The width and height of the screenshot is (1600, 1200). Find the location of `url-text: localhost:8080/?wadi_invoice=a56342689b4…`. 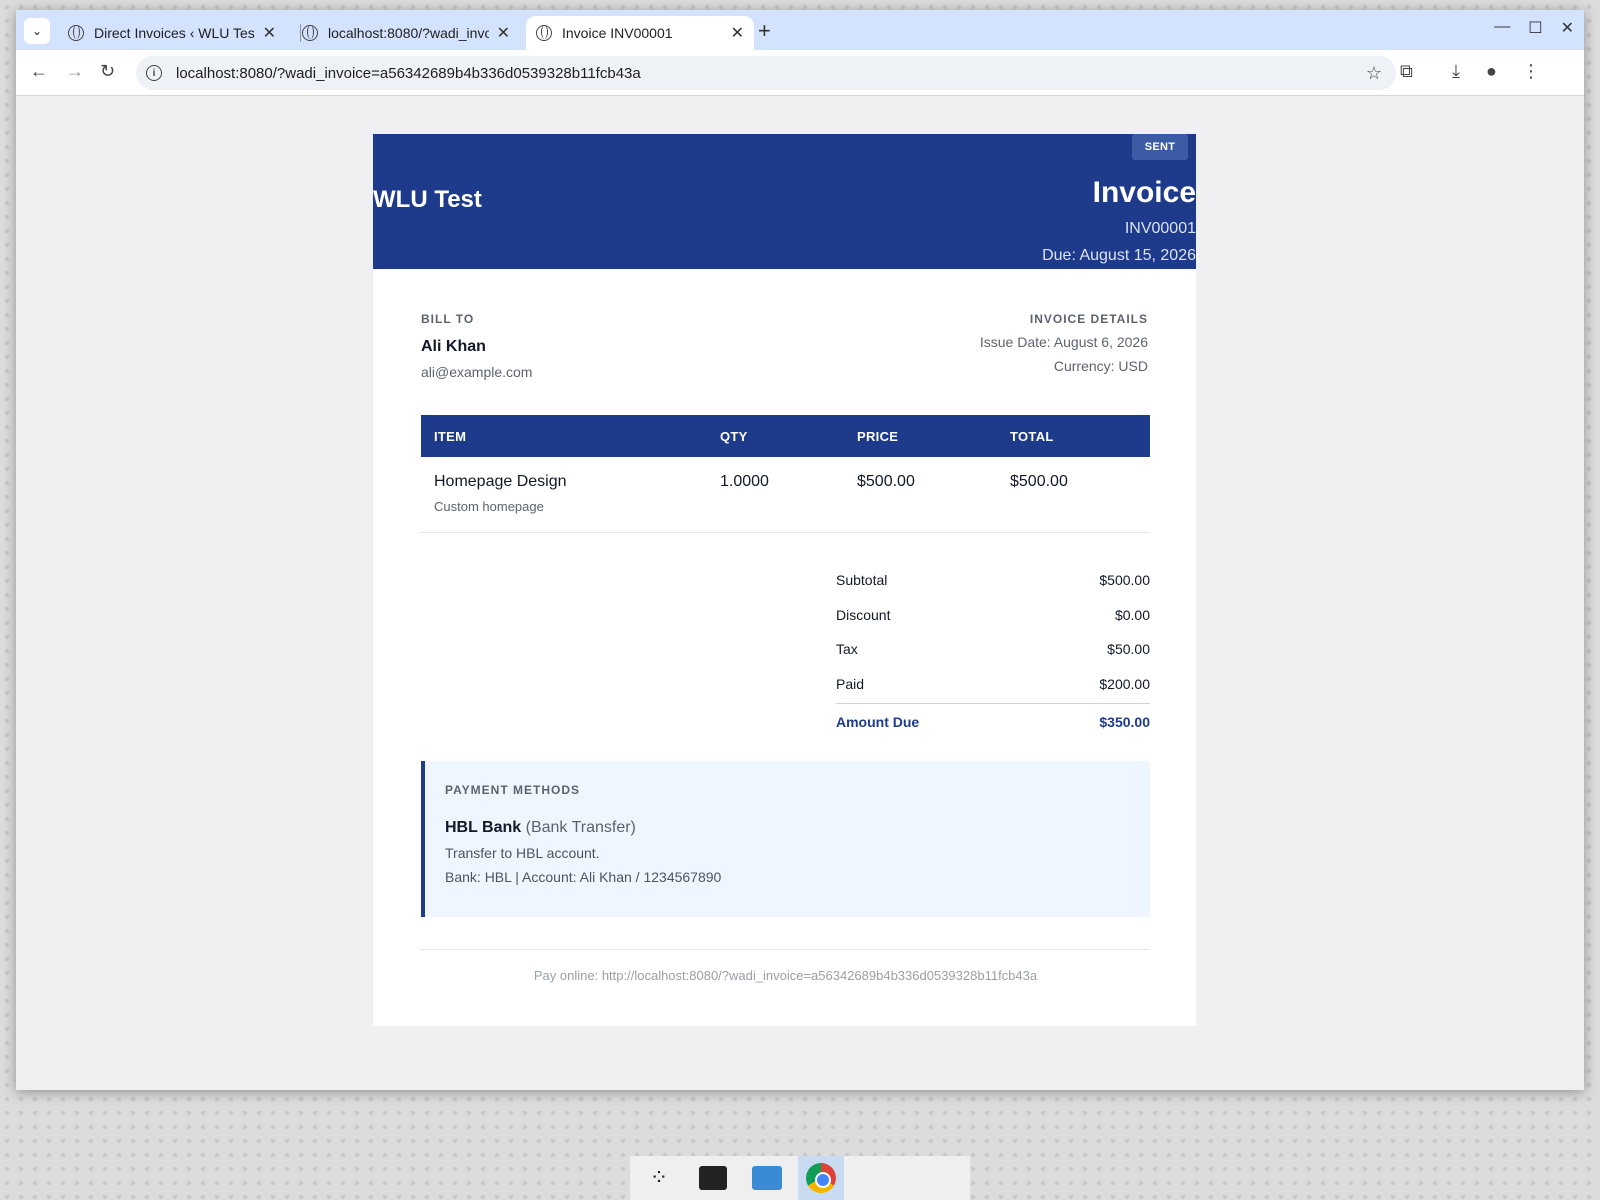

url-text: localhost:8080/?wadi_invoice=a56342689b4… is located at coordinates (408, 73).